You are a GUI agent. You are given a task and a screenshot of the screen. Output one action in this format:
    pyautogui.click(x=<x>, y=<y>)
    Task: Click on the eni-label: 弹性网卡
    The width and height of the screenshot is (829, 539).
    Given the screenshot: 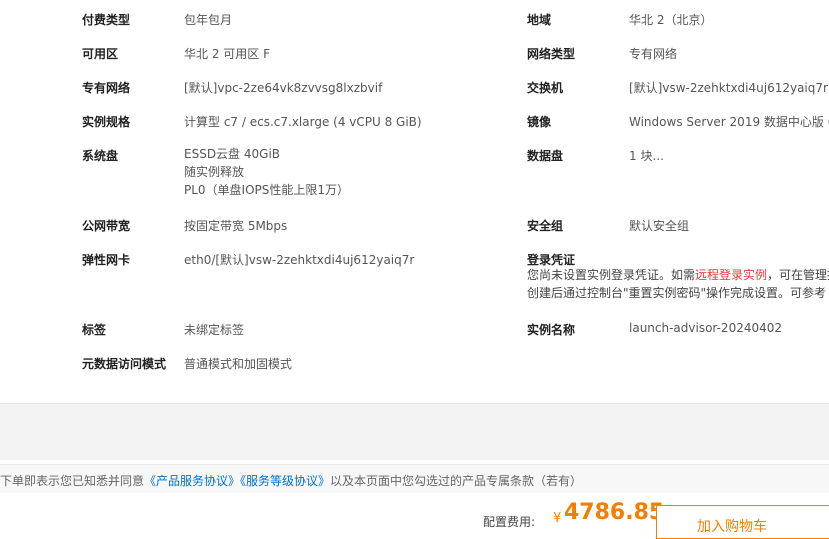 What is the action you would take?
    pyautogui.click(x=106, y=260)
    